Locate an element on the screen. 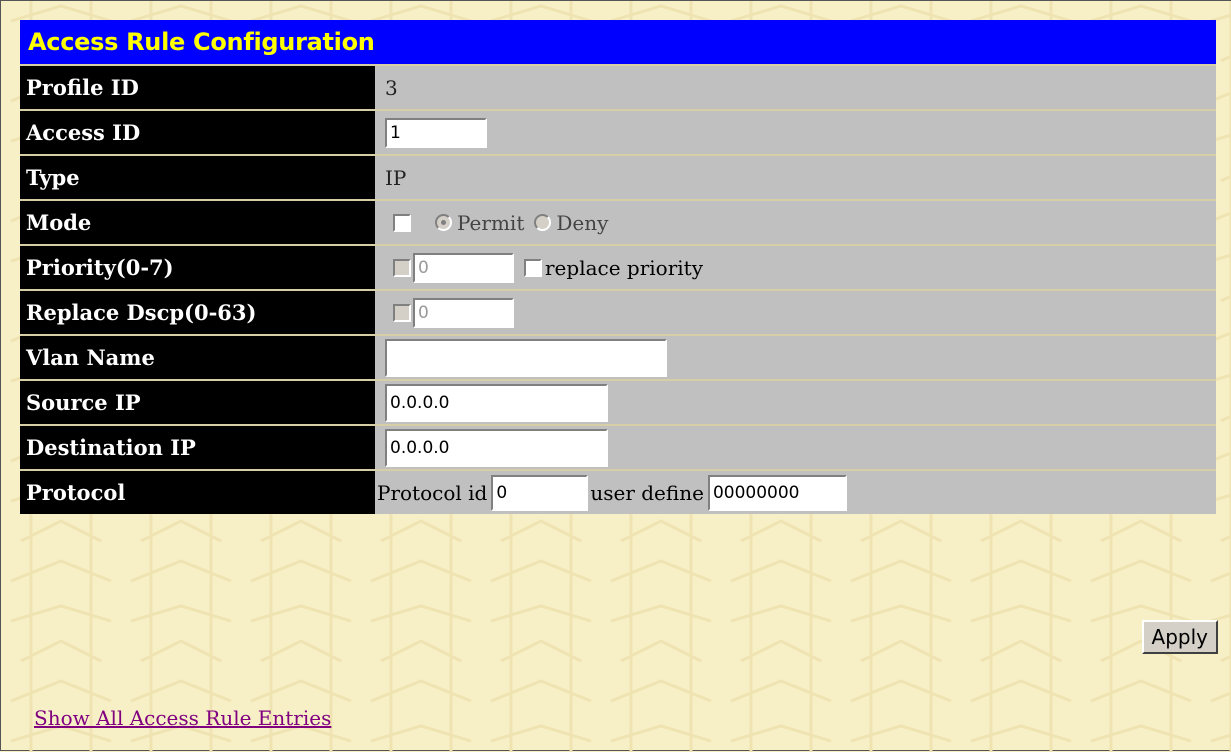 The height and width of the screenshot is (752, 1231). source-ip-label: Source IP is located at coordinates (197, 402).